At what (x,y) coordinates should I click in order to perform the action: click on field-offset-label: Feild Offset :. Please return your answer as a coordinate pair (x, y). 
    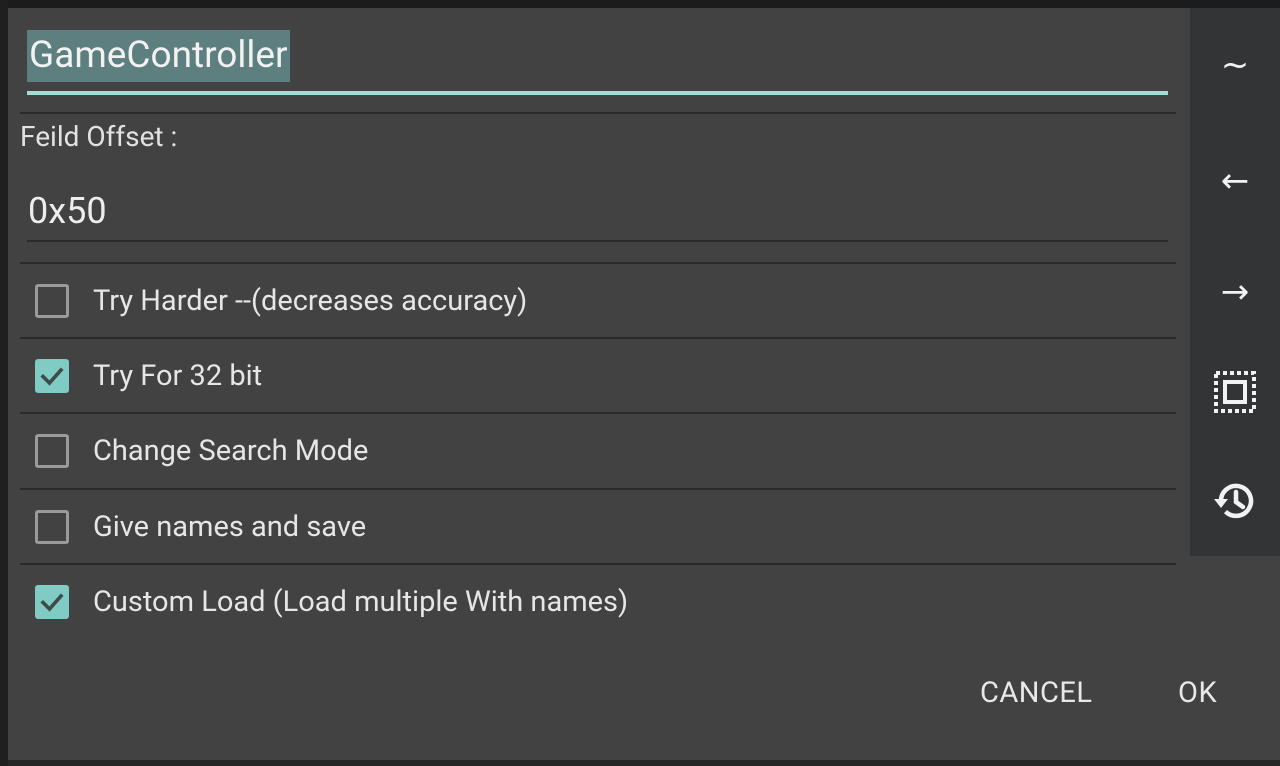
    Looking at the image, I should click on (99, 136).